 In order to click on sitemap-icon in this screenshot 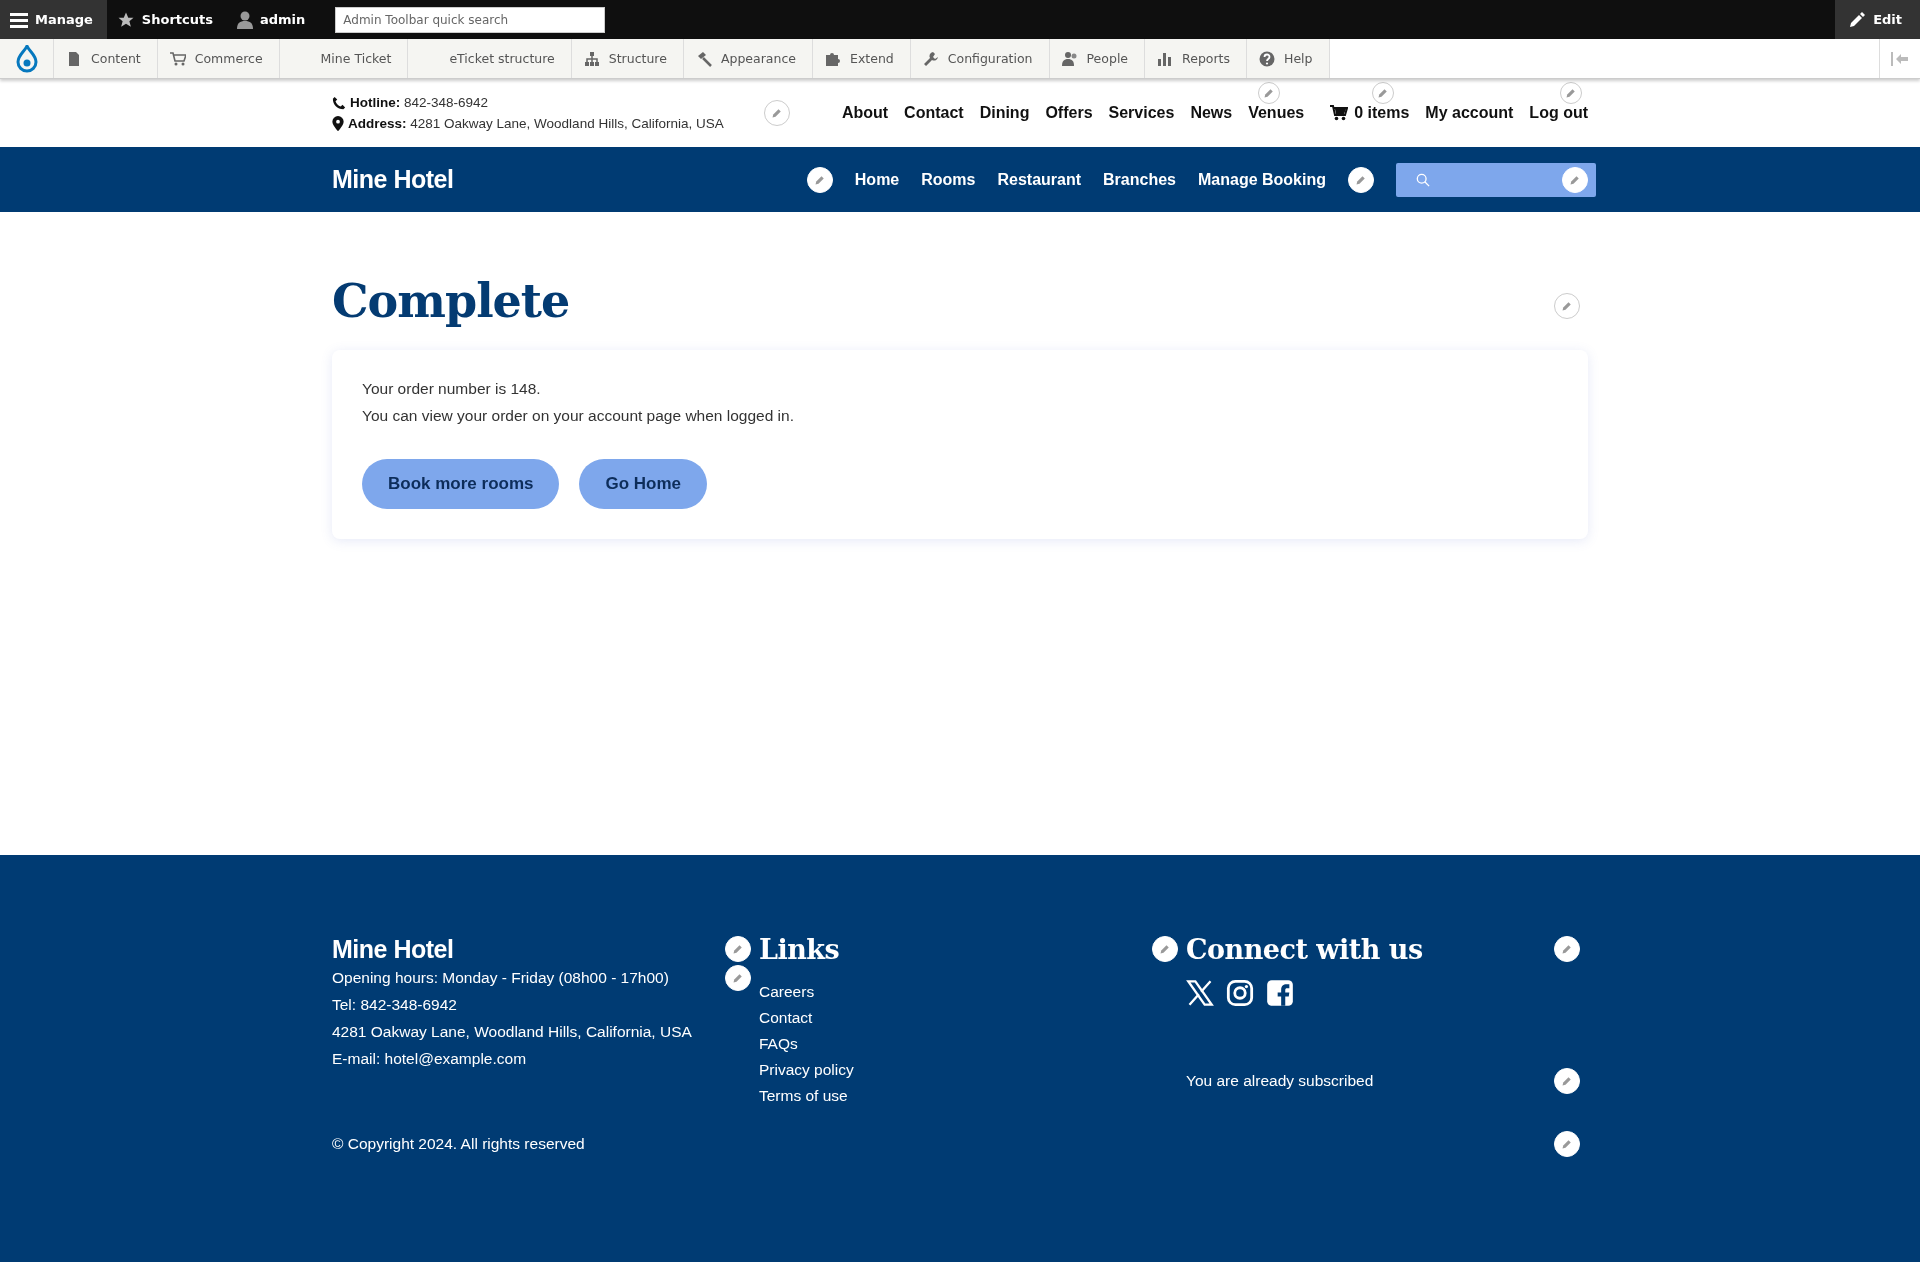, I will do `click(591, 58)`.